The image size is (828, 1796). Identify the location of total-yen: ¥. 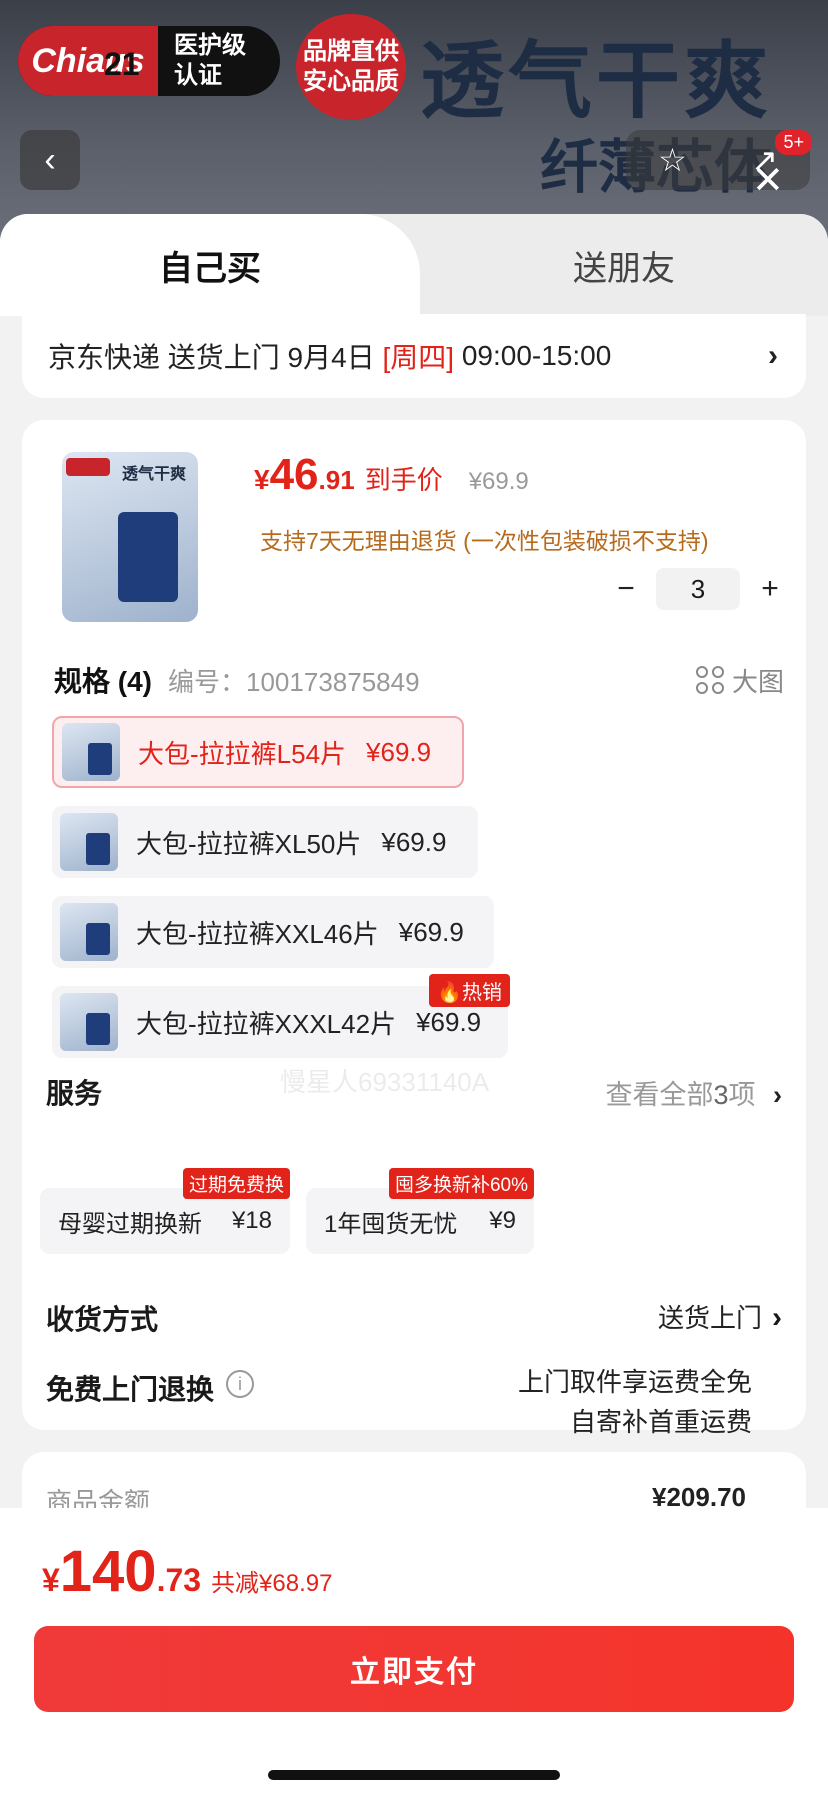
(51, 1580).